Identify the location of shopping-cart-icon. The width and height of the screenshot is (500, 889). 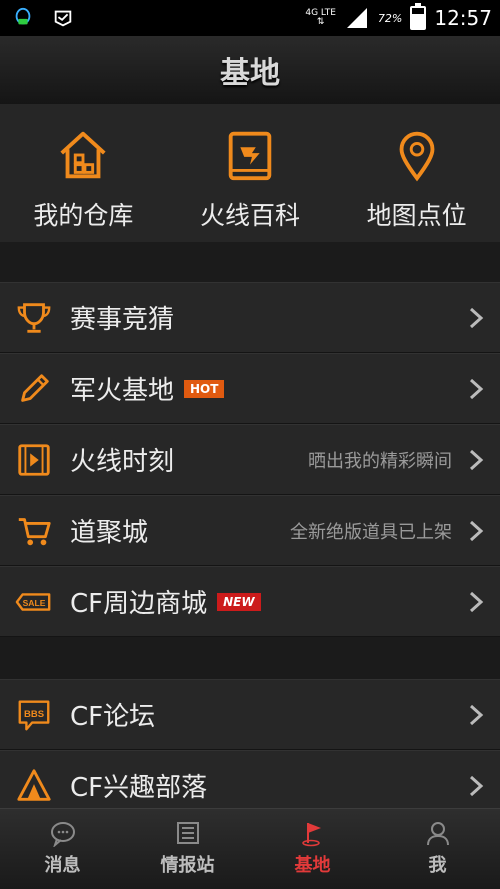
(34, 531).